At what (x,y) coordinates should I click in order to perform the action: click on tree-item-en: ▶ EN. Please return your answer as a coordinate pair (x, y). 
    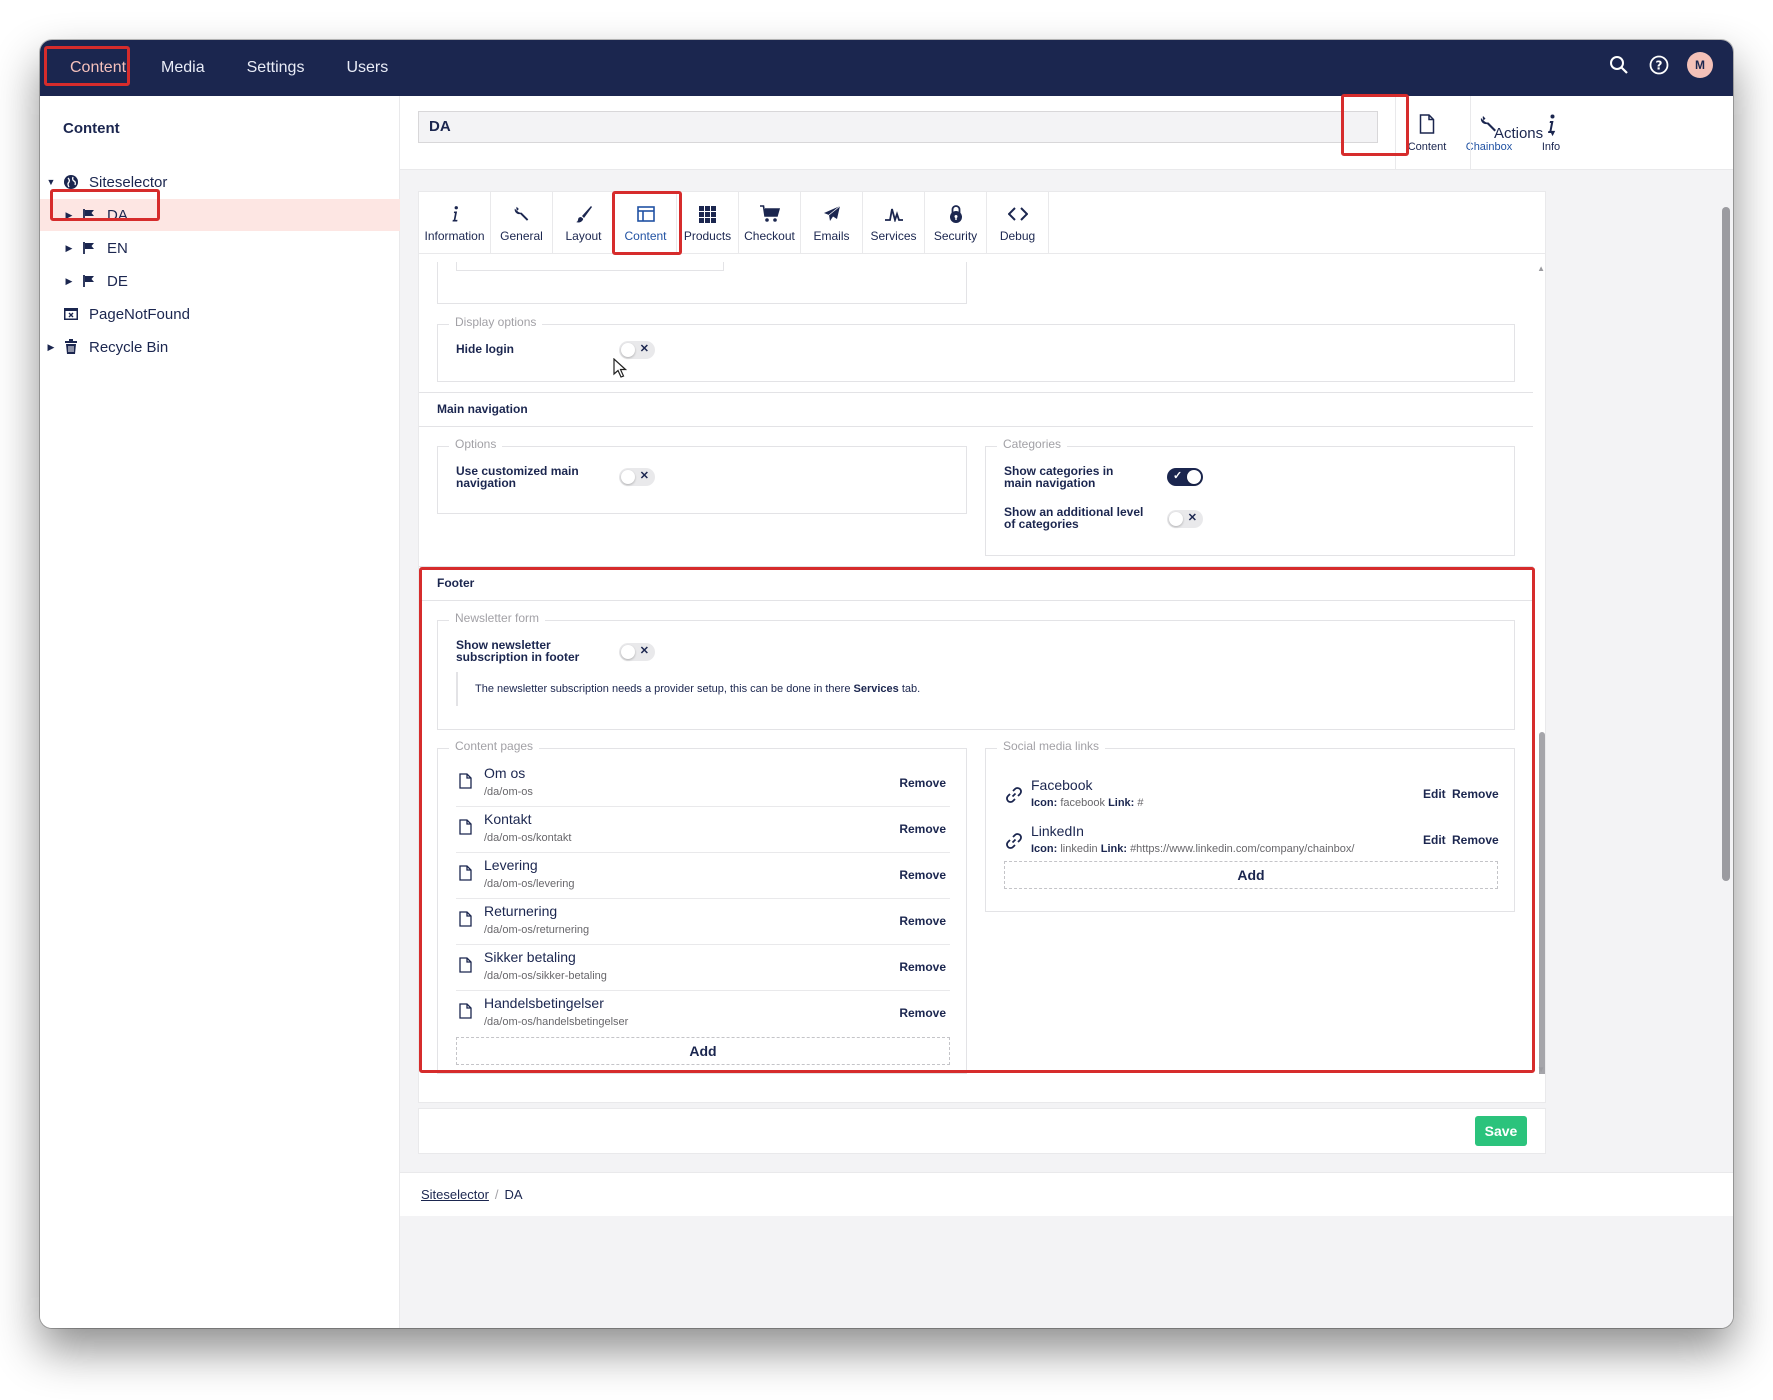
    Looking at the image, I should click on (220, 248).